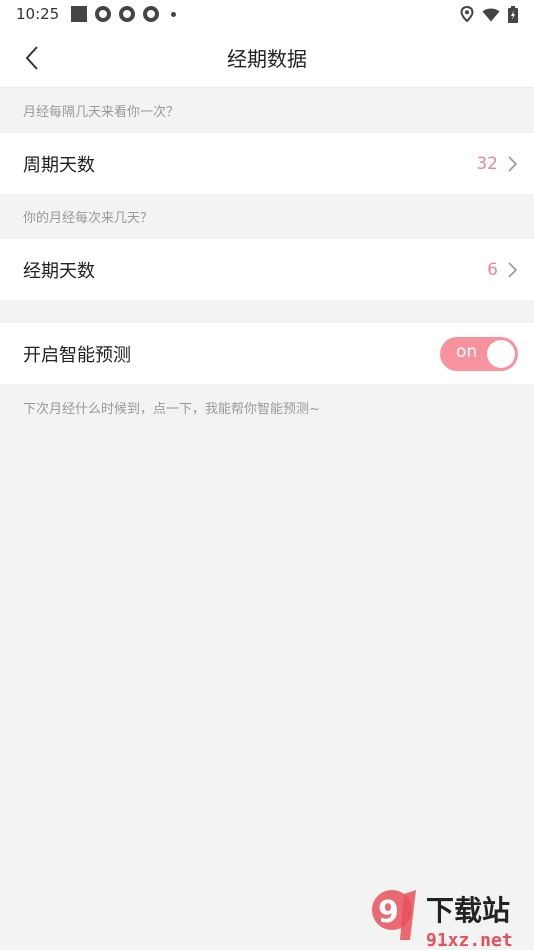 Image resolution: width=534 pixels, height=950 pixels. What do you see at coordinates (267, 269) in the screenshot?
I see `period-days-row: 经期天数 6` at bounding box center [267, 269].